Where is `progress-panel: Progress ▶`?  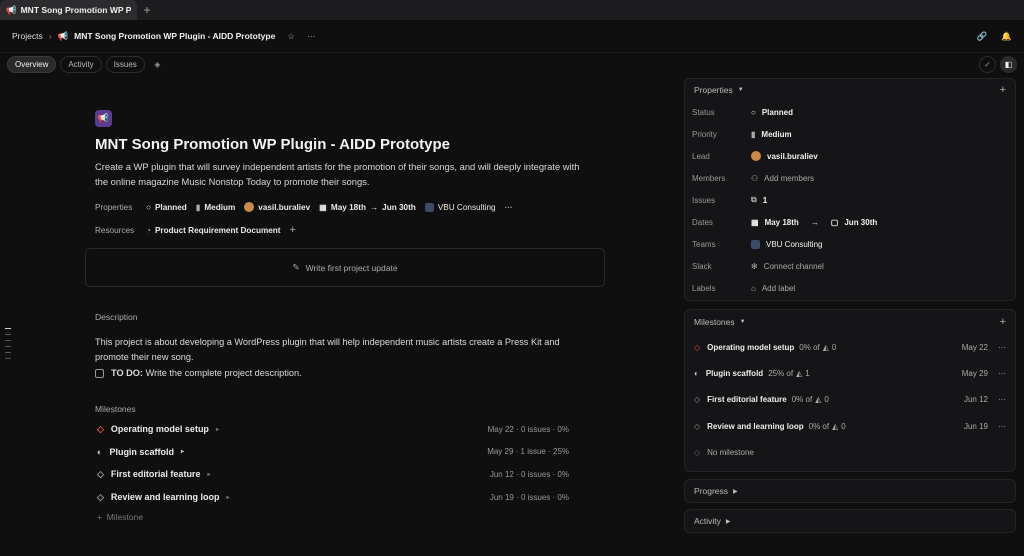
progress-panel: Progress ▶ is located at coordinates (850, 491).